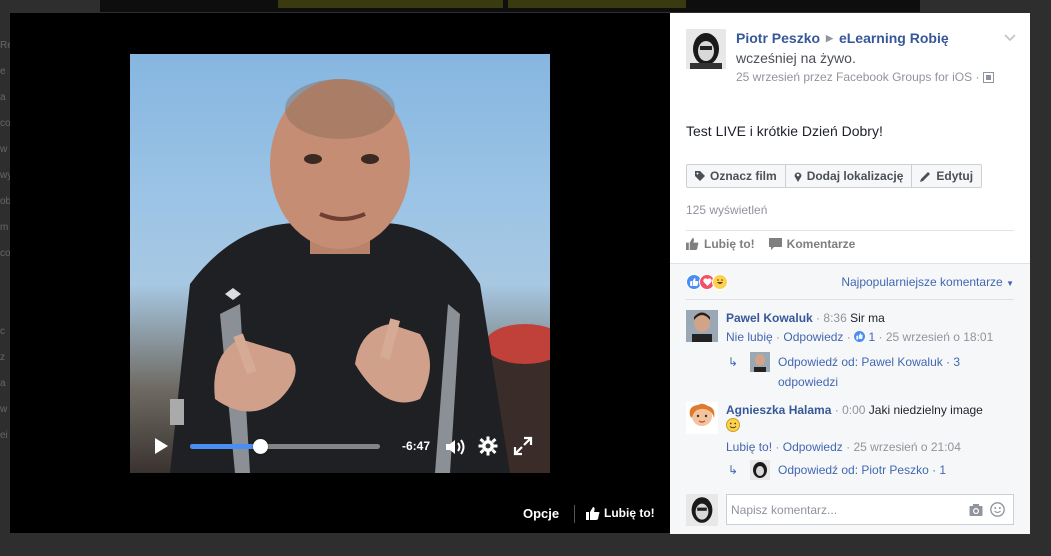 Image resolution: width=1051 pixels, height=556 pixels. Describe the element at coordinates (862, 473) in the screenshot. I see `replies-text: Odpowiedź od: Piotr Peszko · 1 odpowiedź` at that location.